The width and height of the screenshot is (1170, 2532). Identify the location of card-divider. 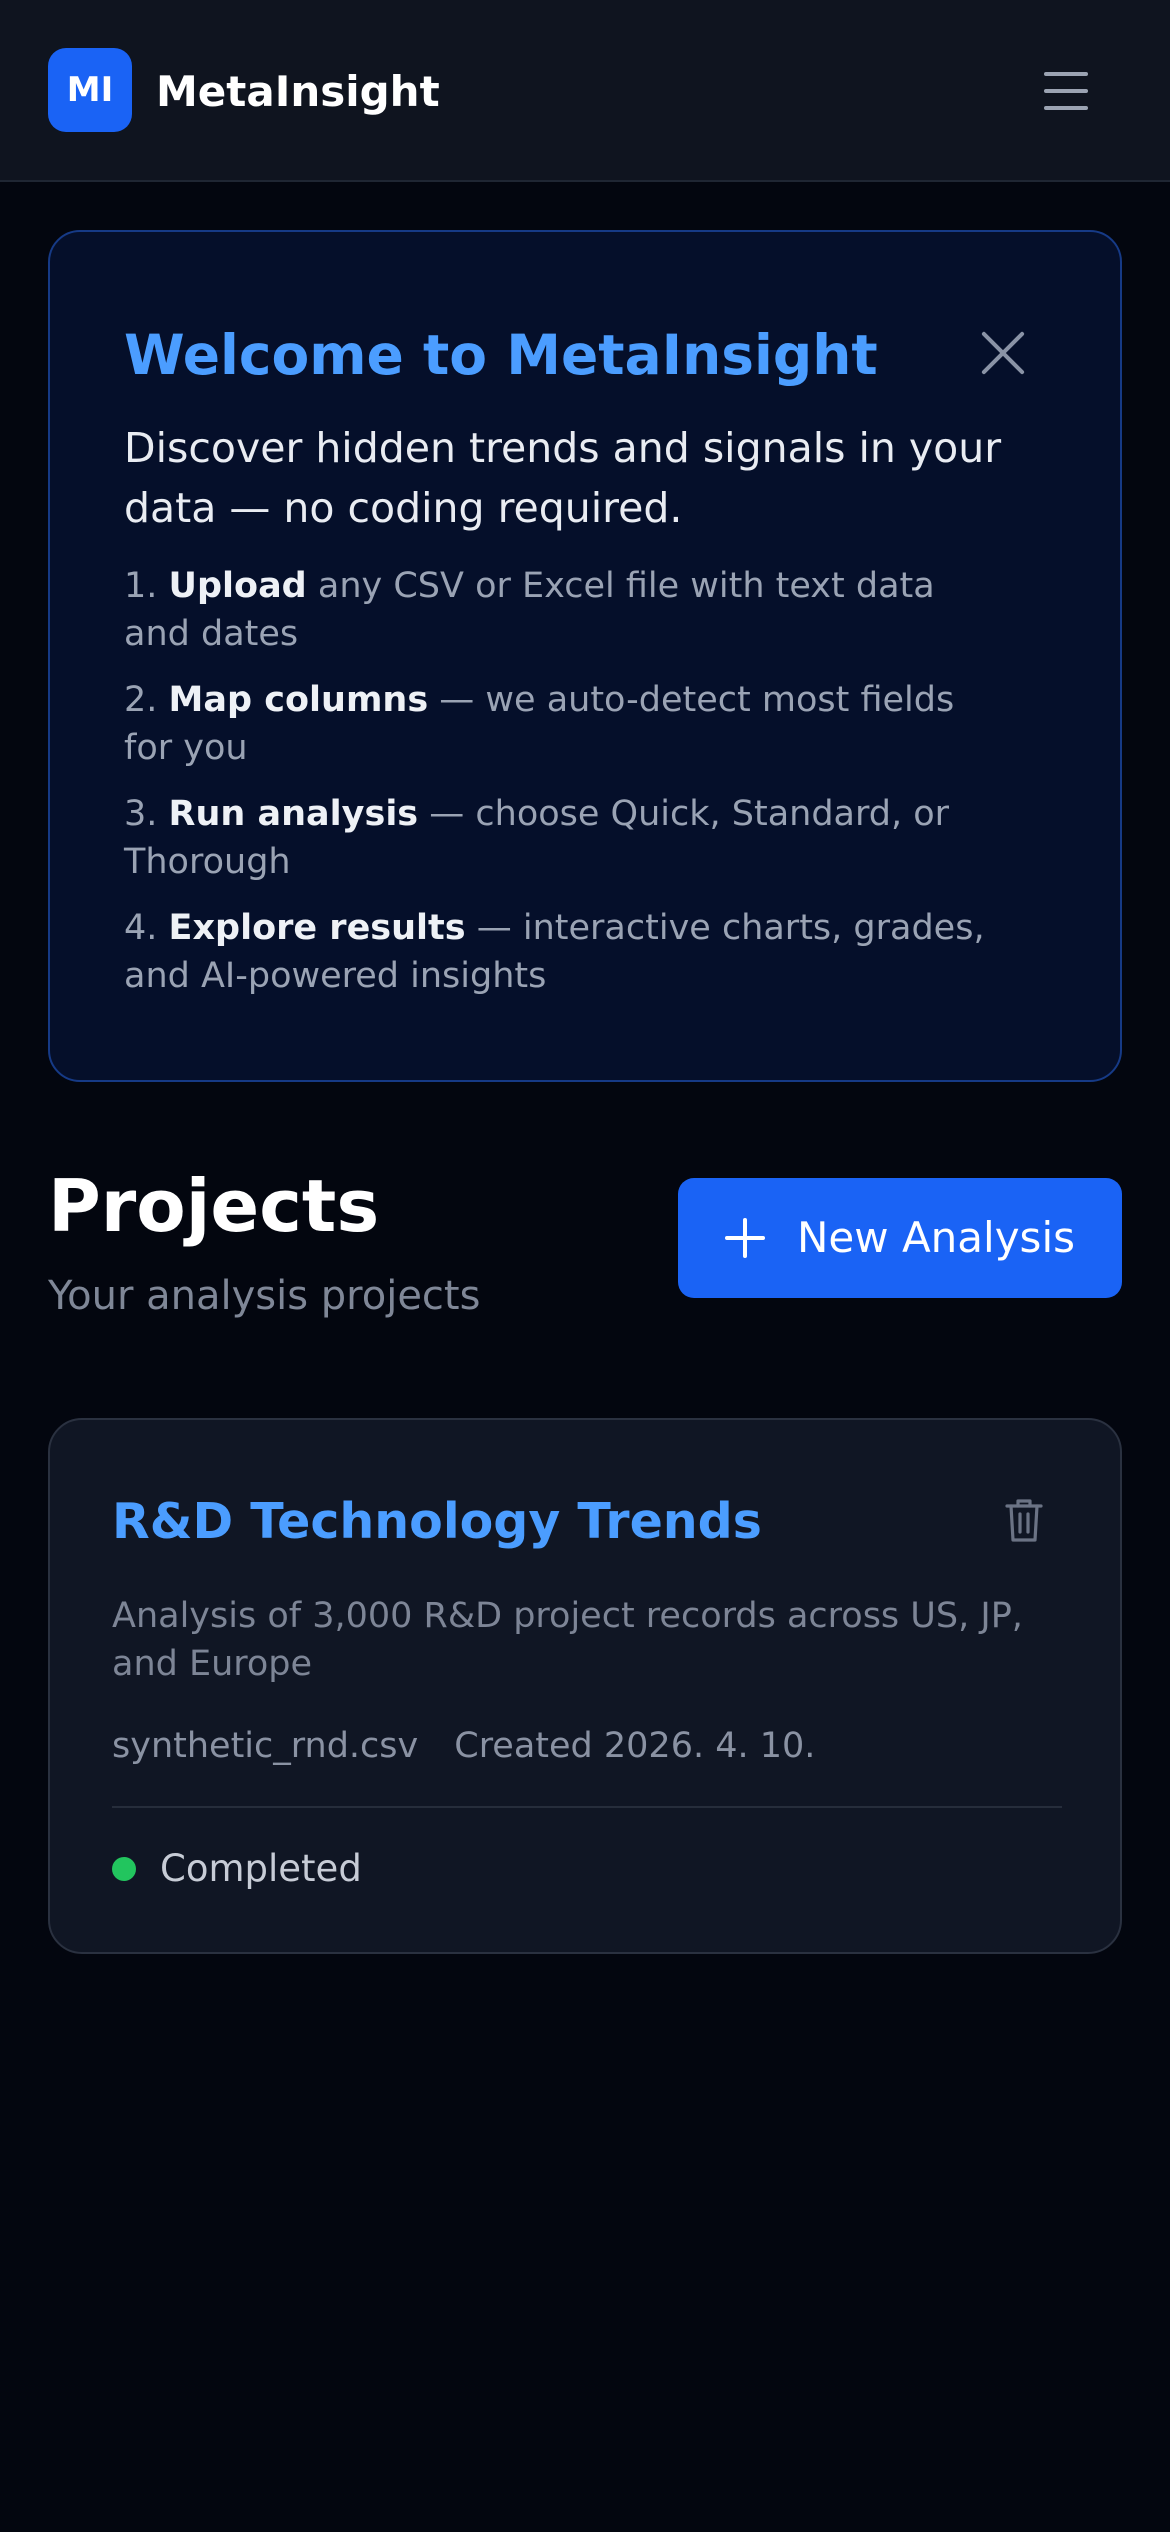
(587, 1807).